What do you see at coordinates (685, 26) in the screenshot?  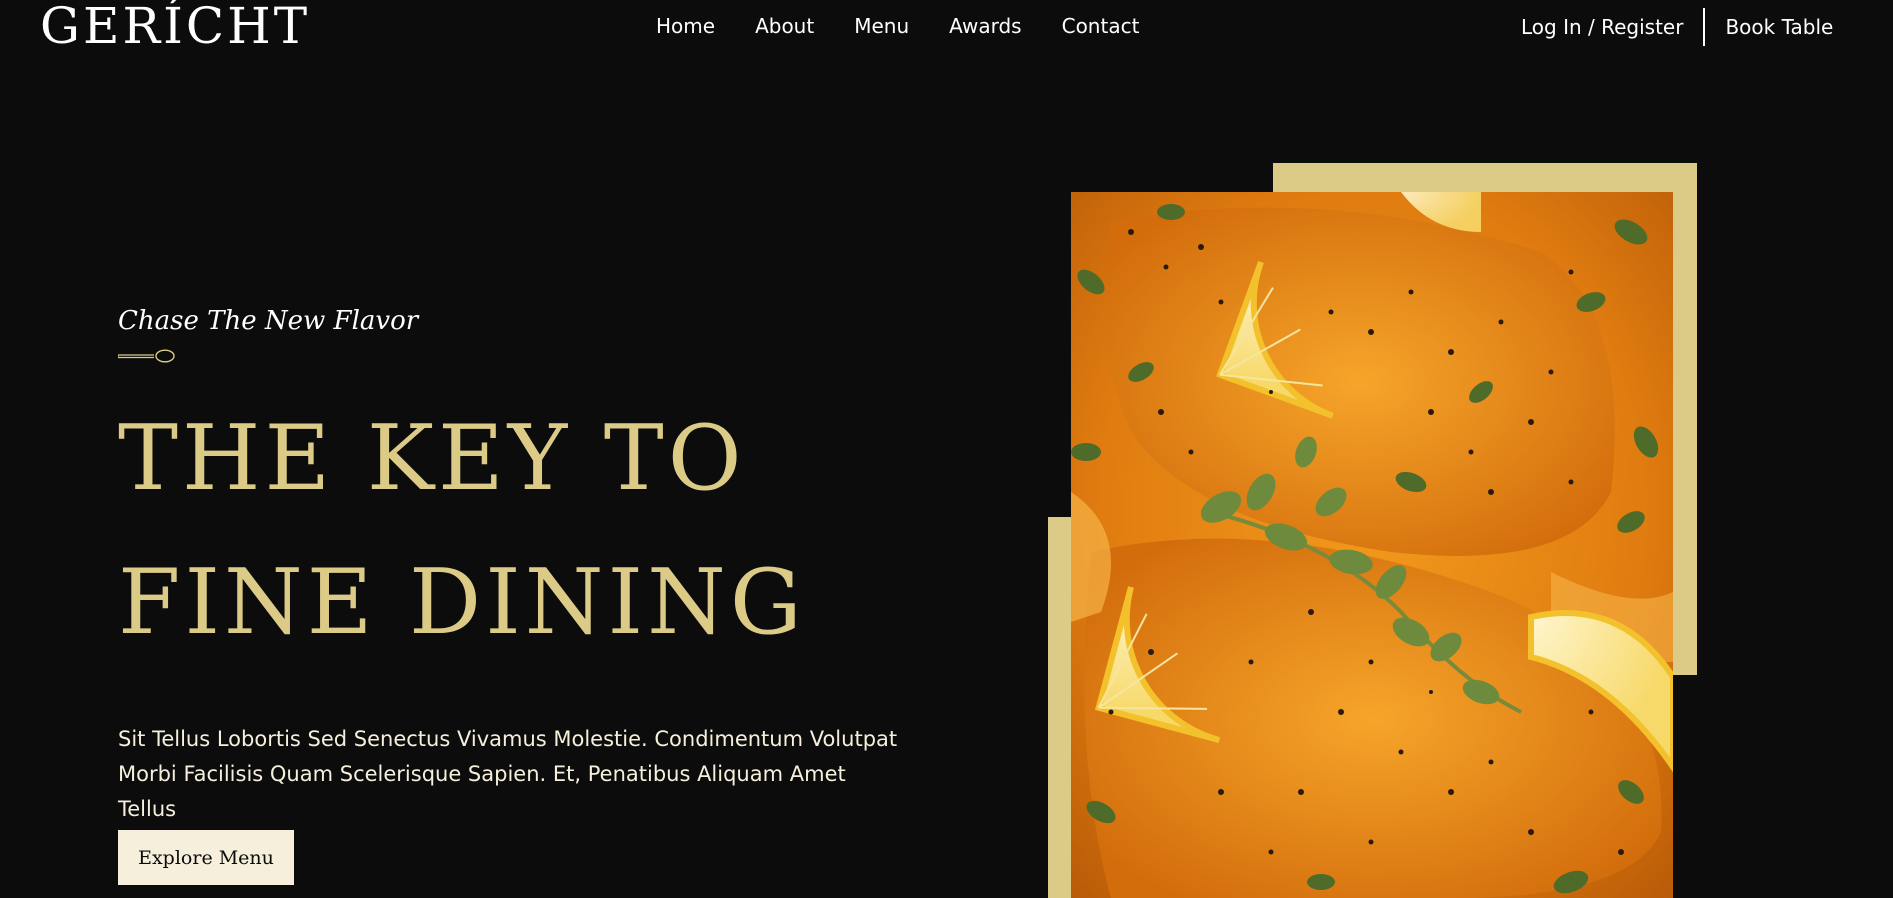 I see `nav-link-home: Home` at bounding box center [685, 26].